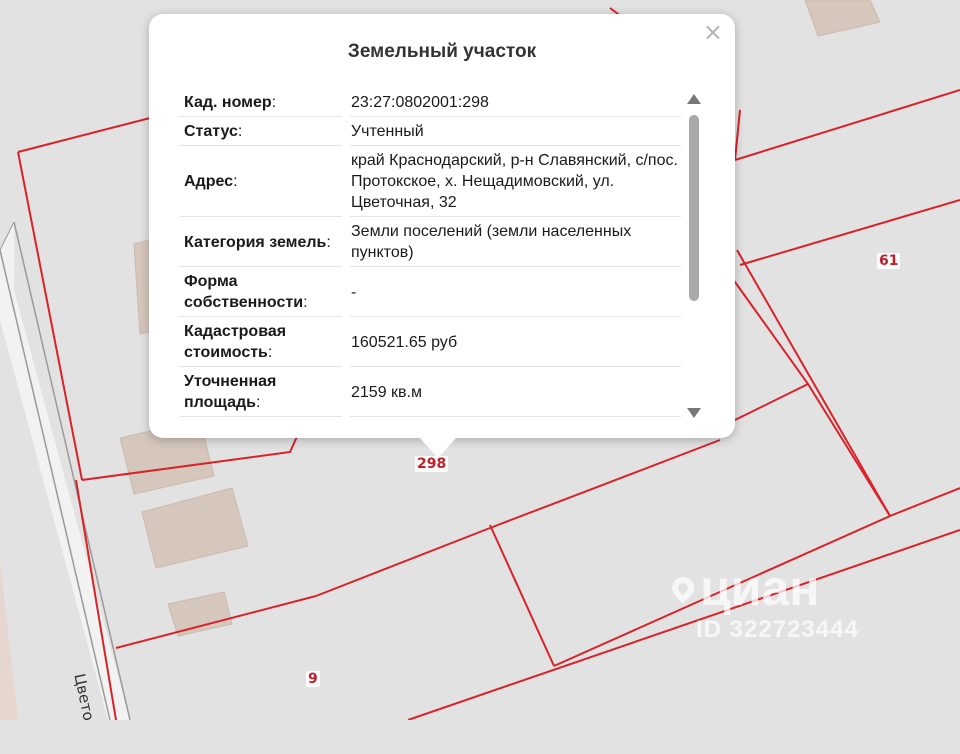 This screenshot has width=960, height=754. What do you see at coordinates (515, 102) in the screenshot?
I see `row-value: 23:27:0802001:298` at bounding box center [515, 102].